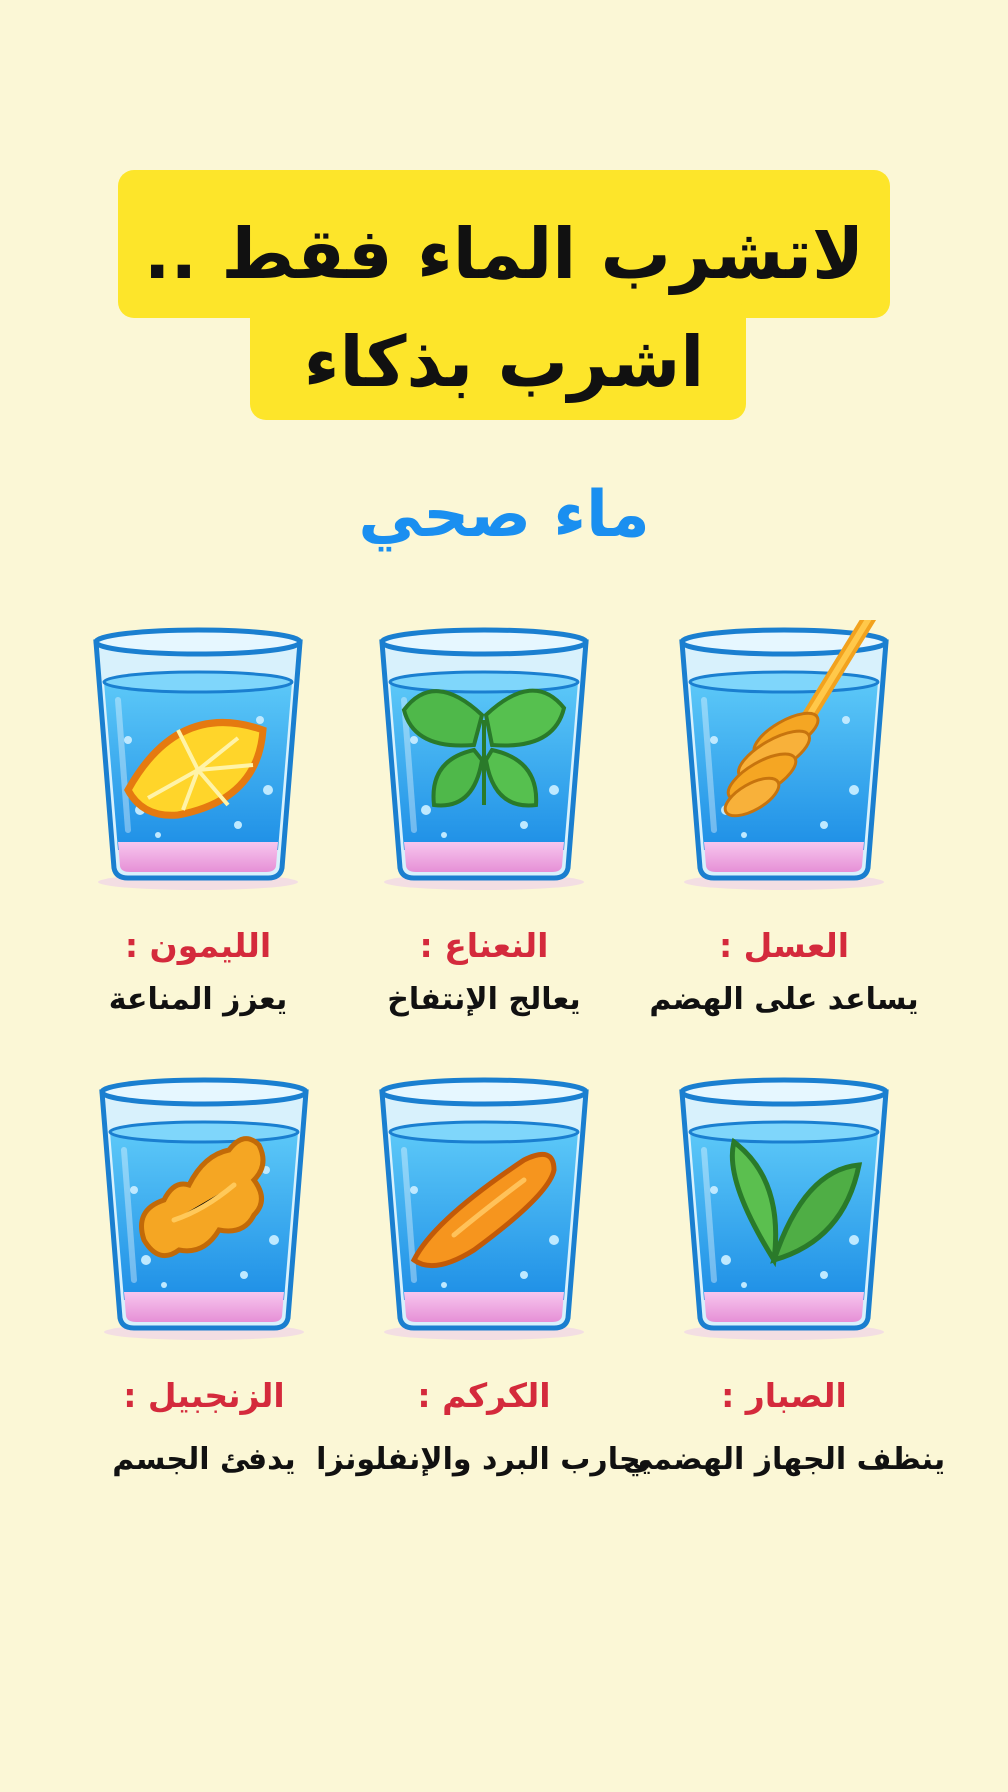 This screenshot has width=1008, height=1792. What do you see at coordinates (198, 945) in the screenshot?
I see `item-name: الليمون :` at bounding box center [198, 945].